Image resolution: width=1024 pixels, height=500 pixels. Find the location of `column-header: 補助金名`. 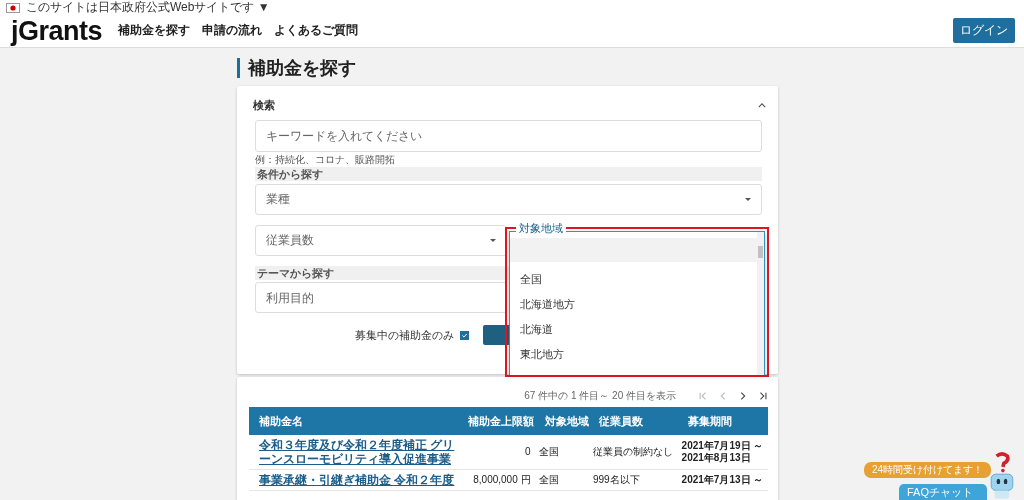

column-header: 補助金名 is located at coordinates (358, 421).